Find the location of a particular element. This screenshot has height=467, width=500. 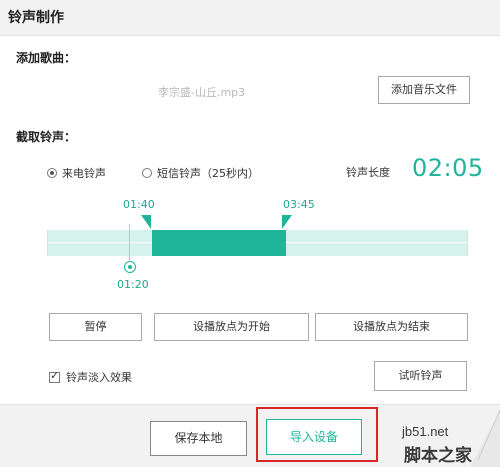

ringtone-length-label: 铃声长度 is located at coordinates (368, 172).